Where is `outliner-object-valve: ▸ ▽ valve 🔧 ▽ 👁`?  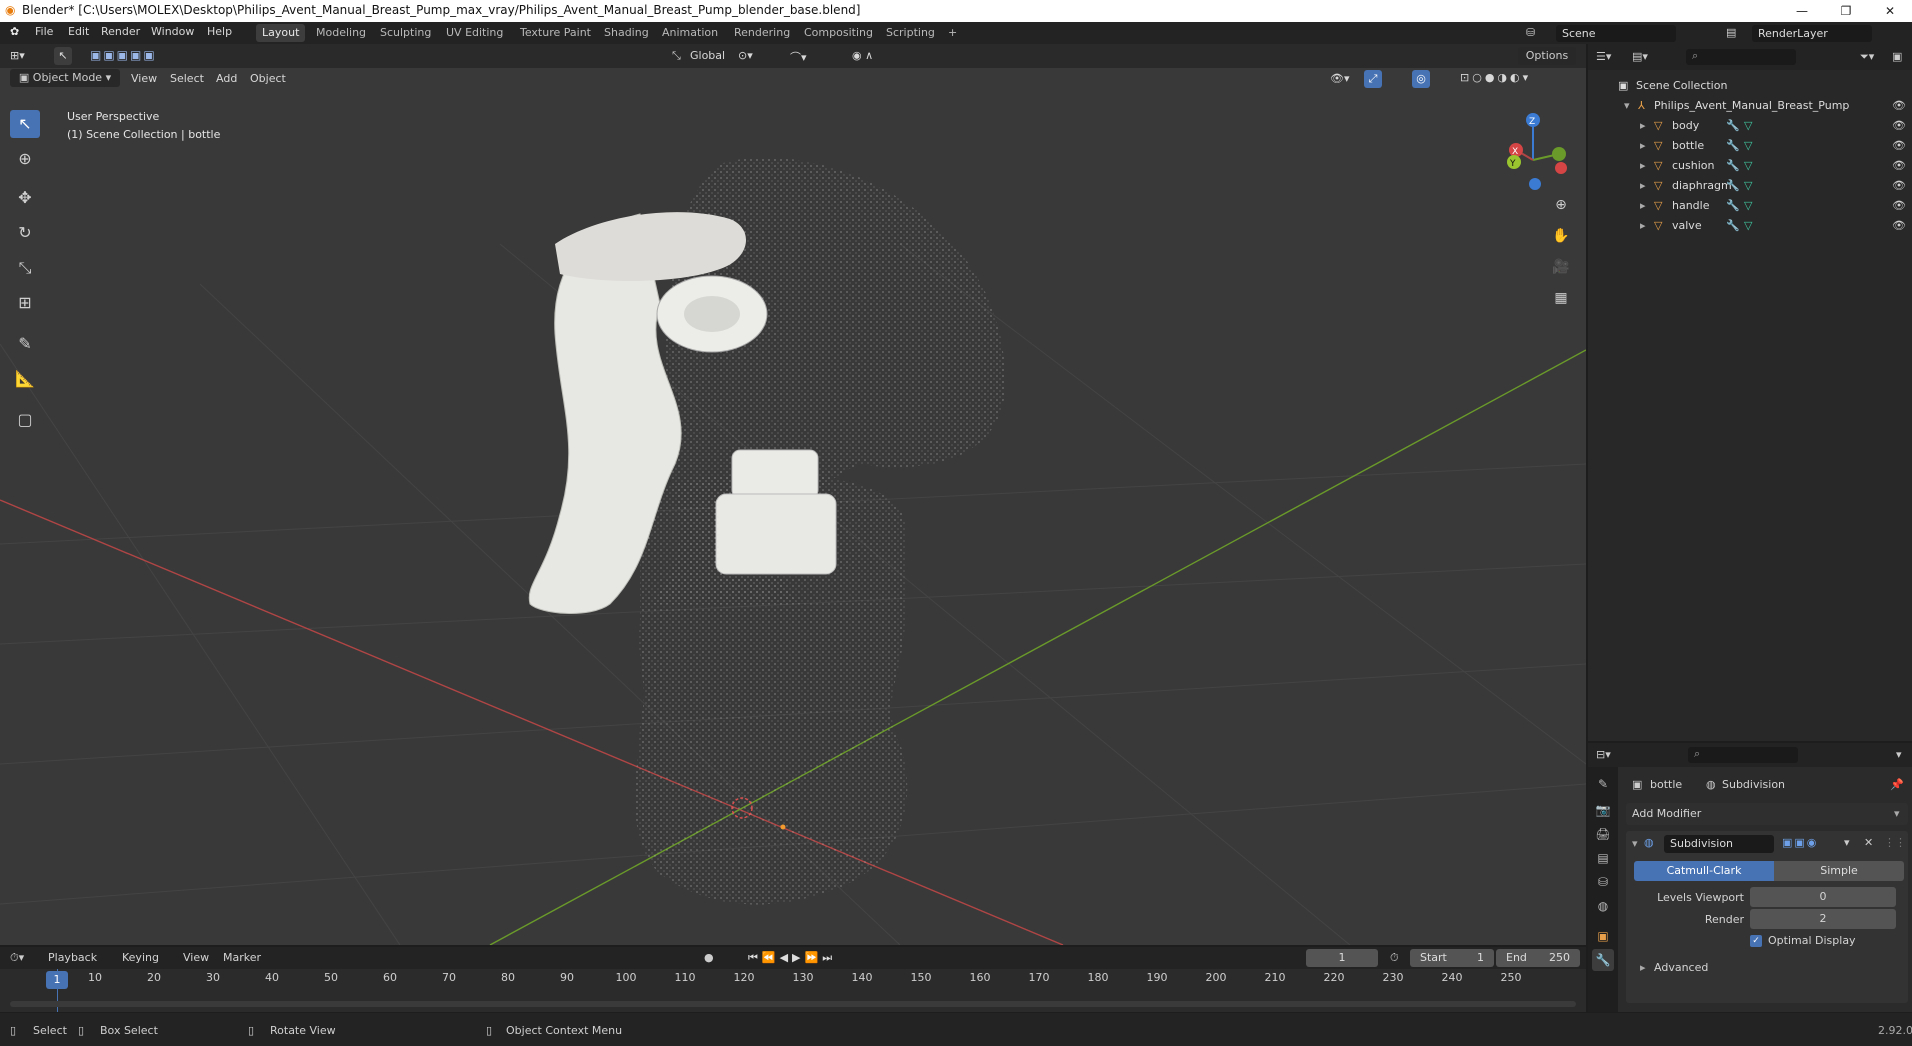
outliner-object-valve: ▸ ▽ valve 🔧 ▽ 👁 is located at coordinates (1750, 226).